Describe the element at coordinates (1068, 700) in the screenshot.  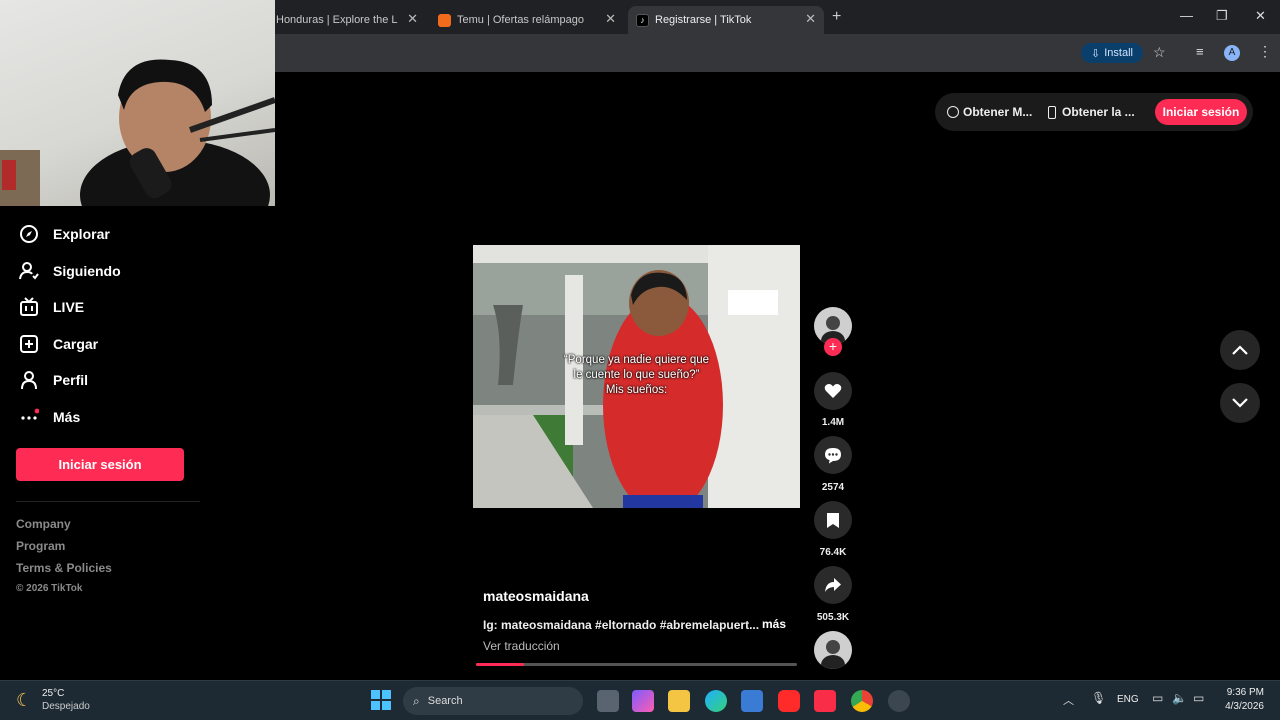
I see `tray-overflow-icon: ︿` at that location.